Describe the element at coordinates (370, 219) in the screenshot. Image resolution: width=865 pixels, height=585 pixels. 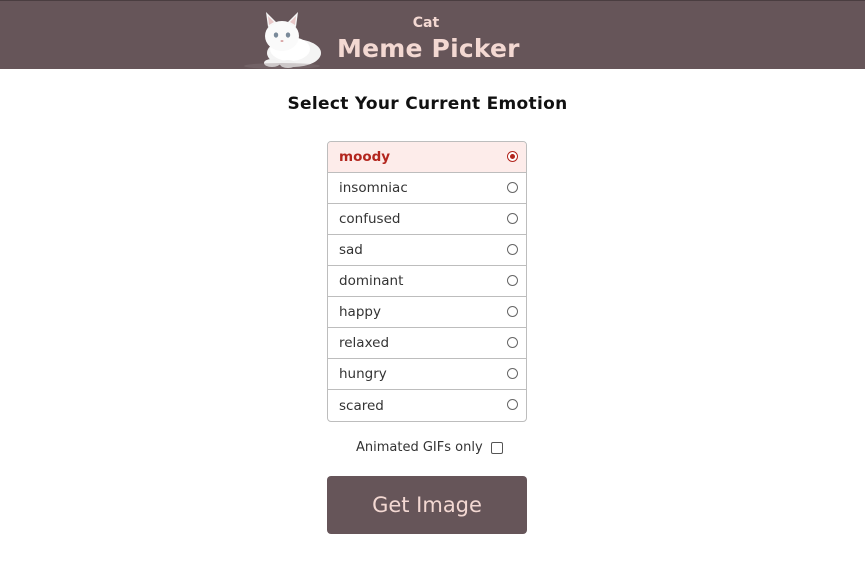
I see `emotion-label: confused` at that location.